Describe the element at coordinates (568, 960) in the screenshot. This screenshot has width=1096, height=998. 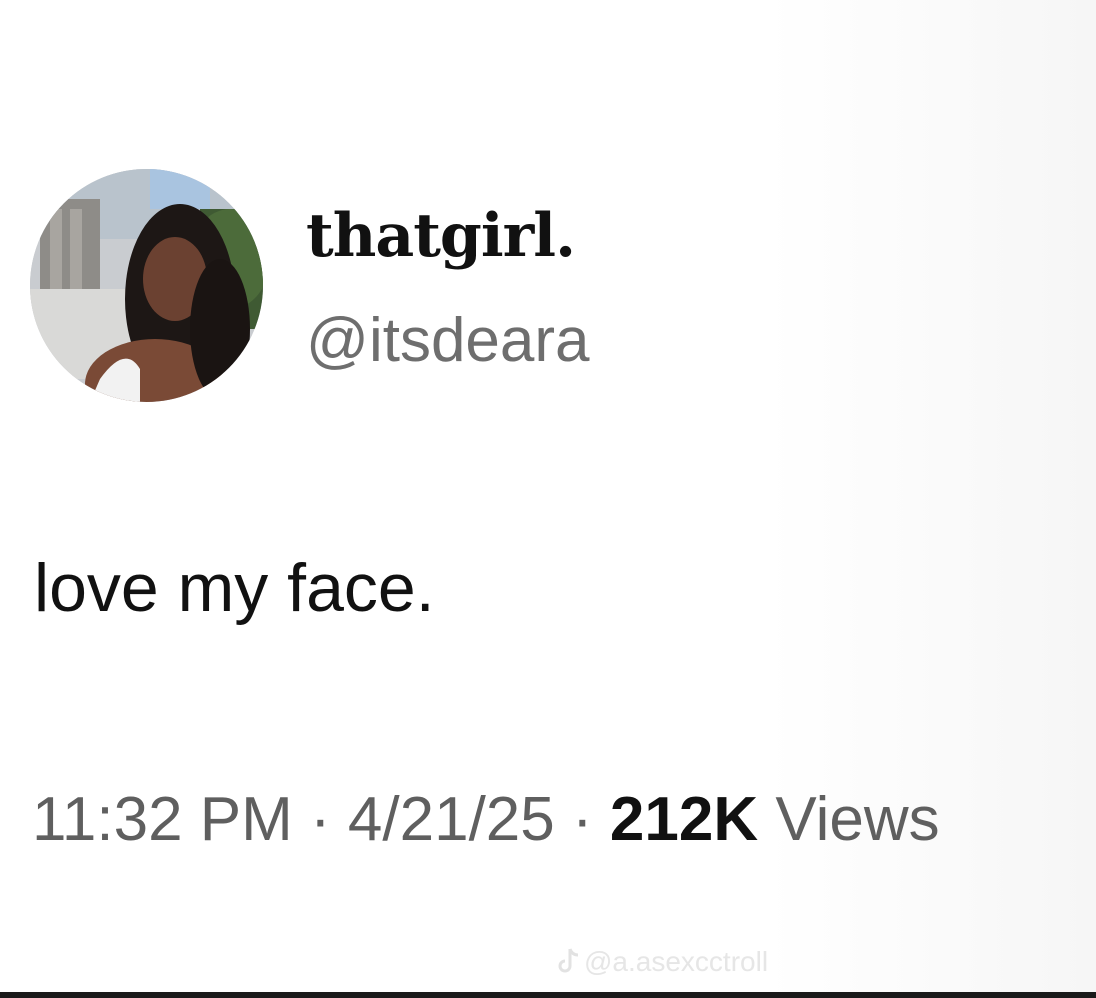
I see `tiktok-icon` at that location.